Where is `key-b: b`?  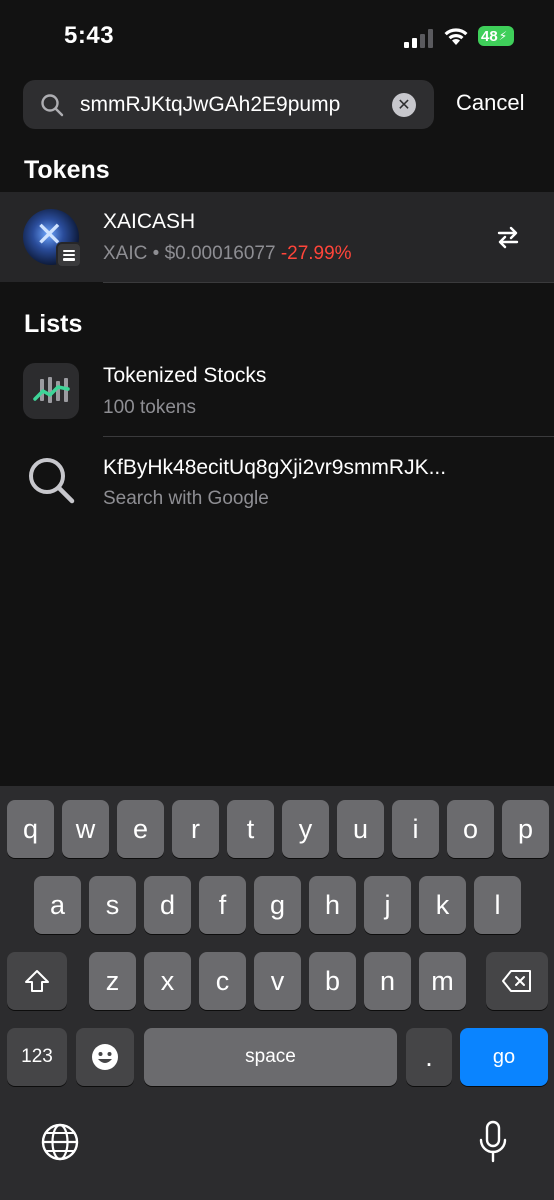
key-b: b is located at coordinates (332, 981).